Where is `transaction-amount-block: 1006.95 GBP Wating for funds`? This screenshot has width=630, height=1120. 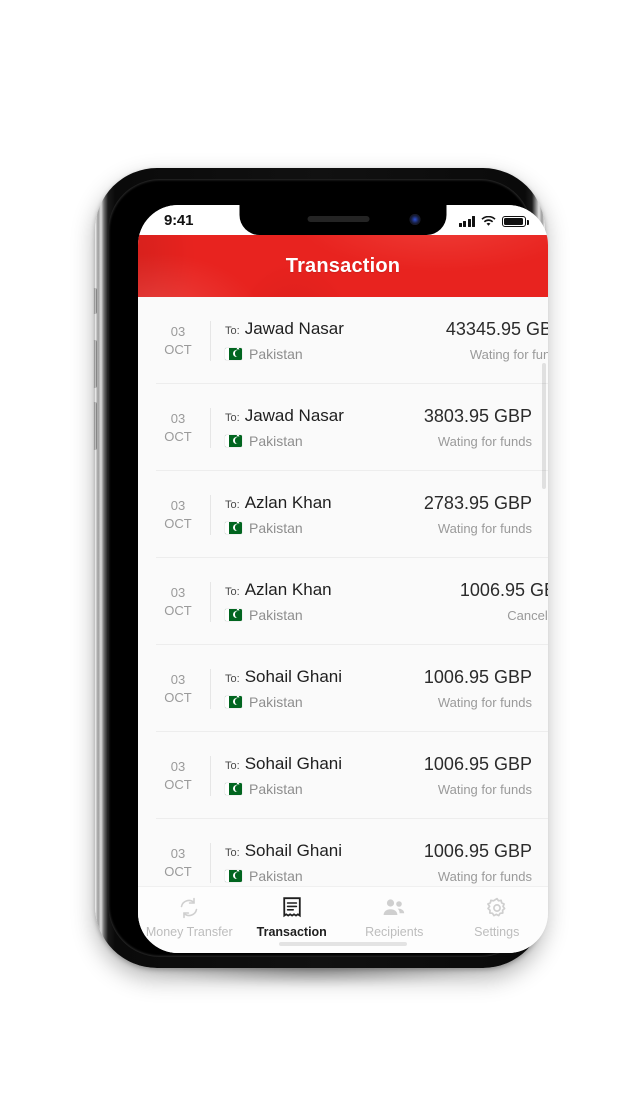 transaction-amount-block: 1006.95 GBP Wating for funds is located at coordinates (475, 862).